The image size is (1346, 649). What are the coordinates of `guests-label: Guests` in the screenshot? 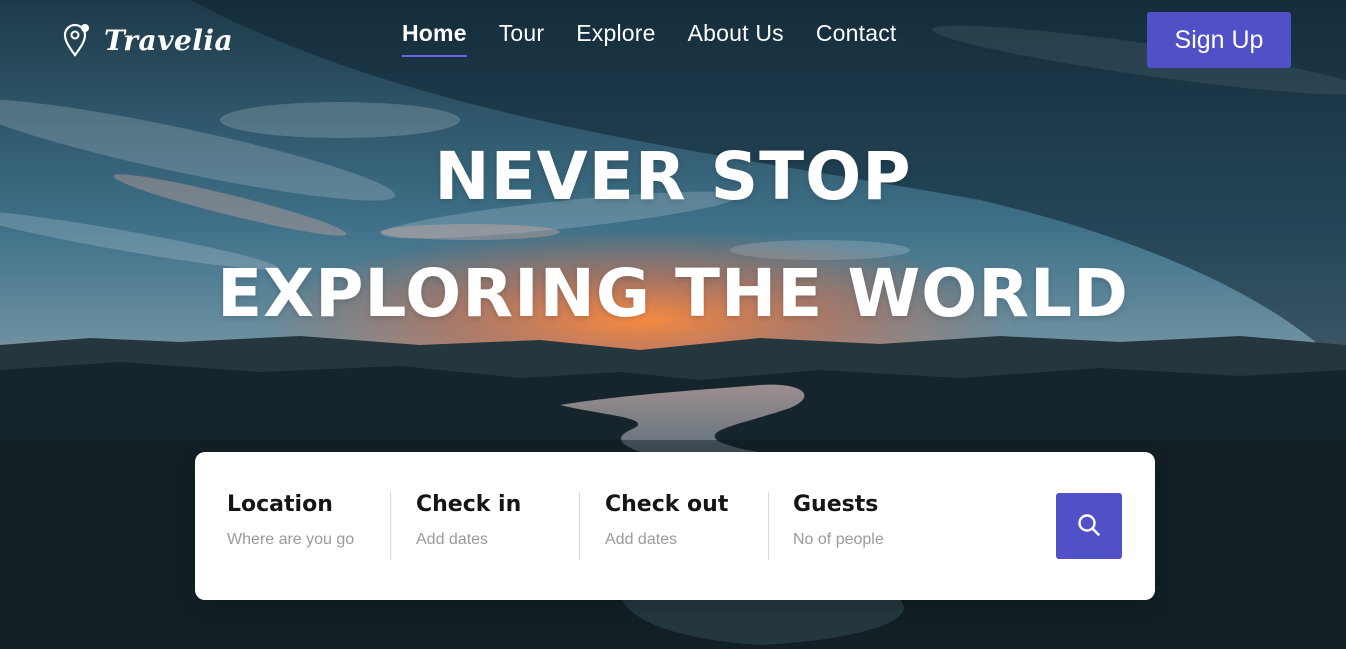 It's located at (836, 504).